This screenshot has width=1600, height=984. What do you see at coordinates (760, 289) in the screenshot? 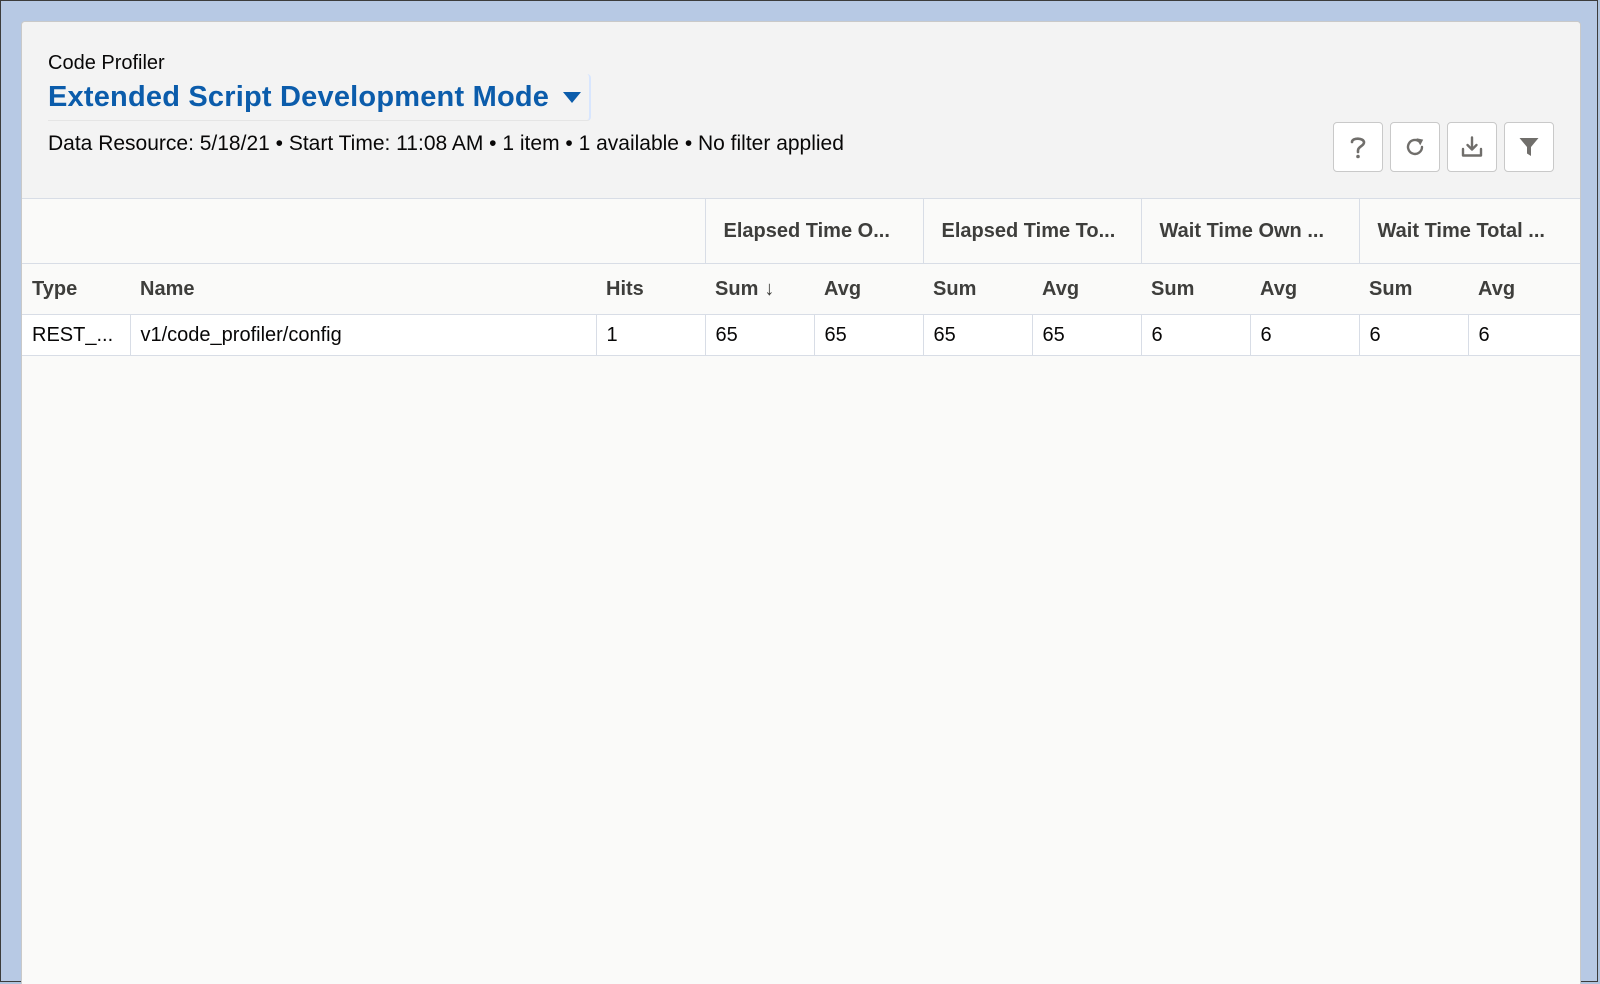
I see `column-header-elapsed-own-sum: Sum ↓` at bounding box center [760, 289].